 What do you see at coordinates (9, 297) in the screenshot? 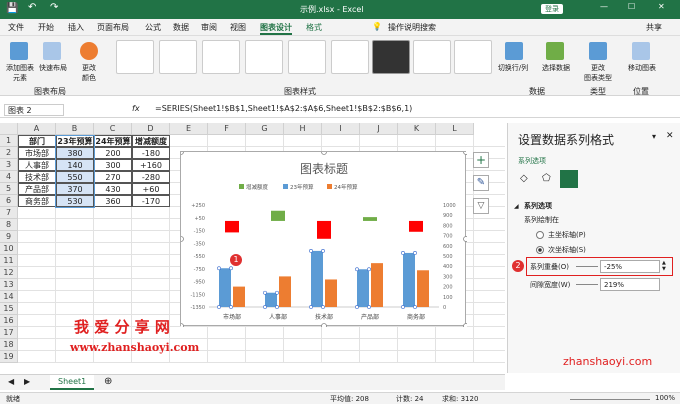
I see `row-header-14: 14` at bounding box center [9, 297].